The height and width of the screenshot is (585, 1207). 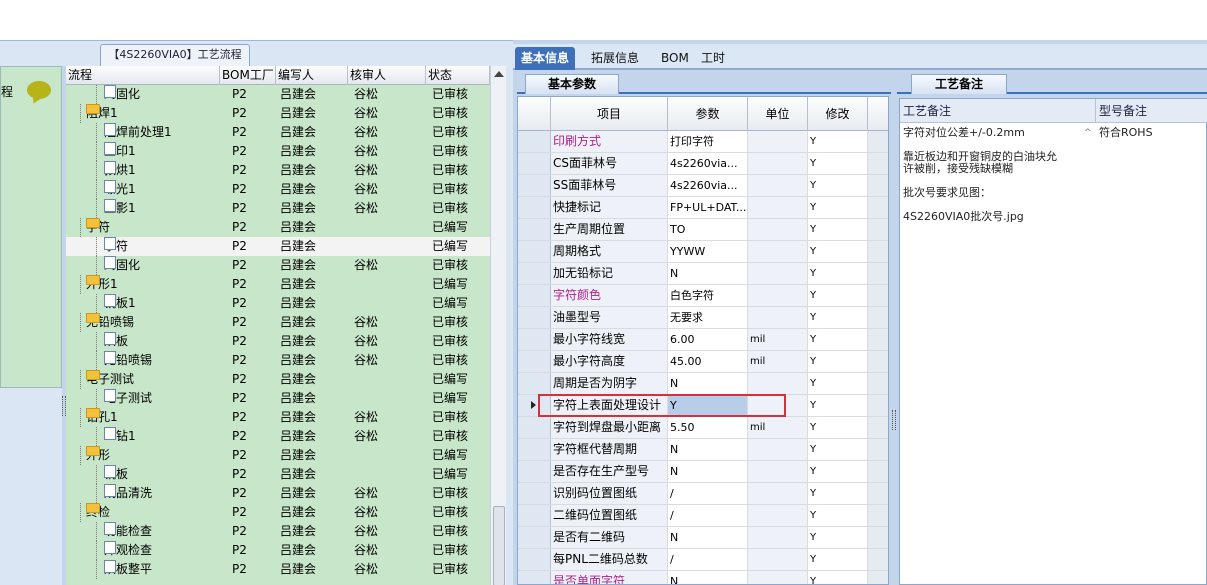 I want to click on cell-param: YYWW, so click(x=708, y=251).